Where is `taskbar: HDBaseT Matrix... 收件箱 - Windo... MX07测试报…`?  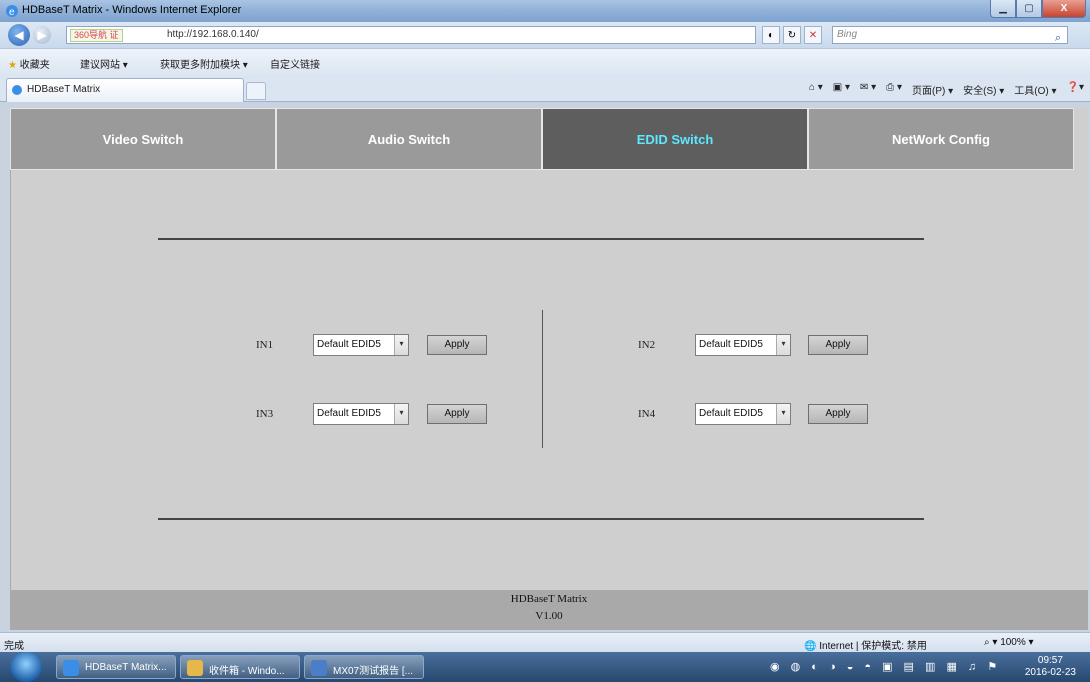
taskbar: HDBaseT Matrix... 收件箱 - Windo... MX07测试报… is located at coordinates (545, 667).